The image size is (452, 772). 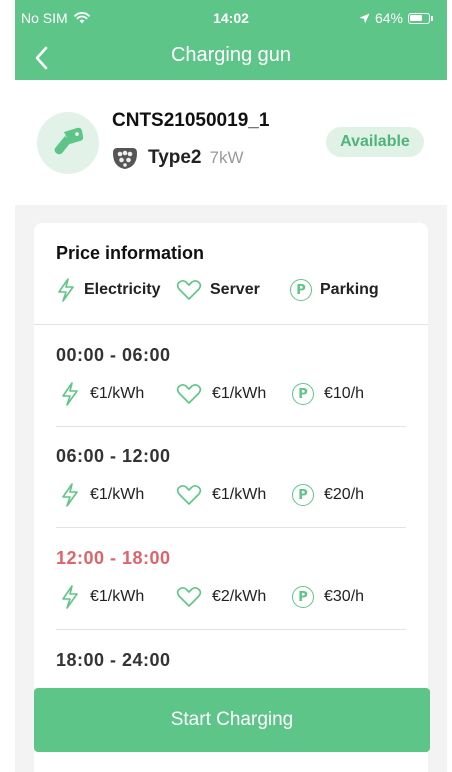 What do you see at coordinates (364, 18) in the screenshot?
I see `location-arrow-icon` at bounding box center [364, 18].